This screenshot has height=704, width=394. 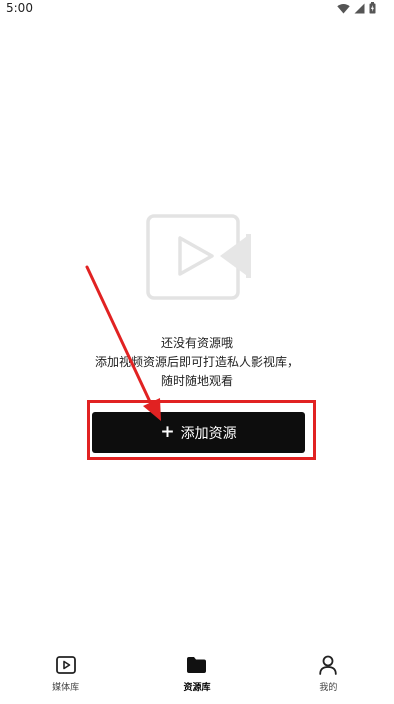 What do you see at coordinates (197, 8) in the screenshot?
I see `status-bar: 5:00` at bounding box center [197, 8].